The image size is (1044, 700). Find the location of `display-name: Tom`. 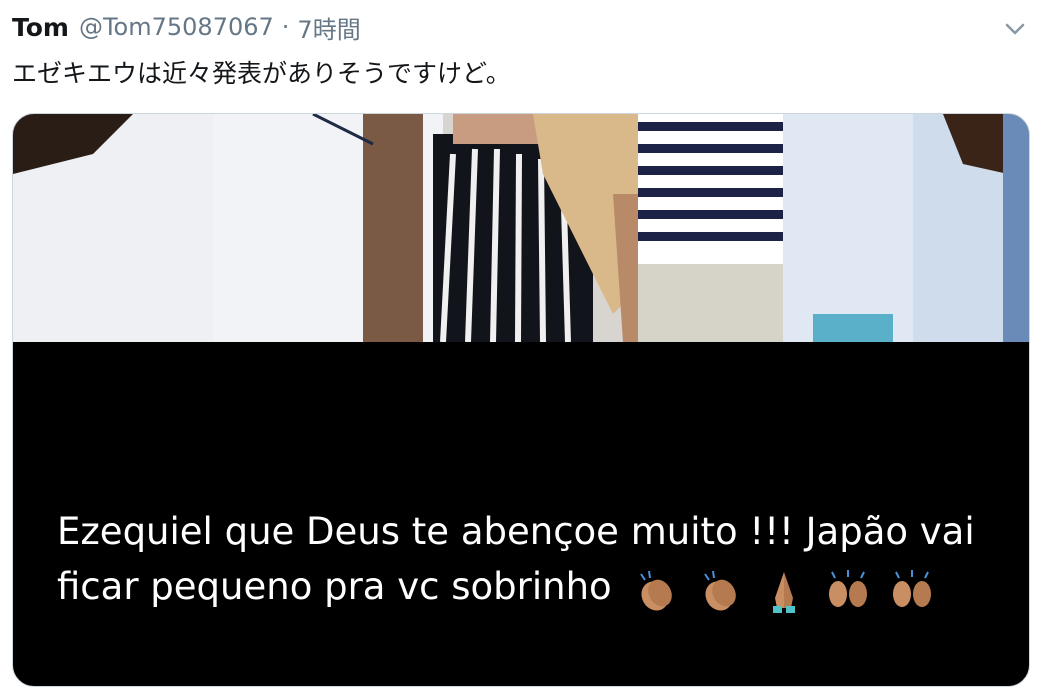

display-name: Tom is located at coordinates (40, 27).